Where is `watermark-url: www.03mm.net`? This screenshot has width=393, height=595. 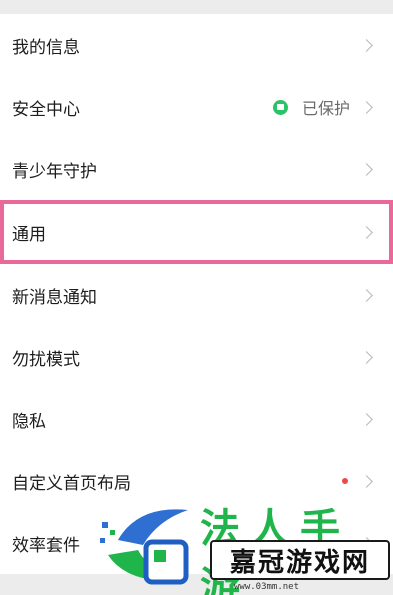
watermark-url: www.03mm.net is located at coordinates (267, 587).